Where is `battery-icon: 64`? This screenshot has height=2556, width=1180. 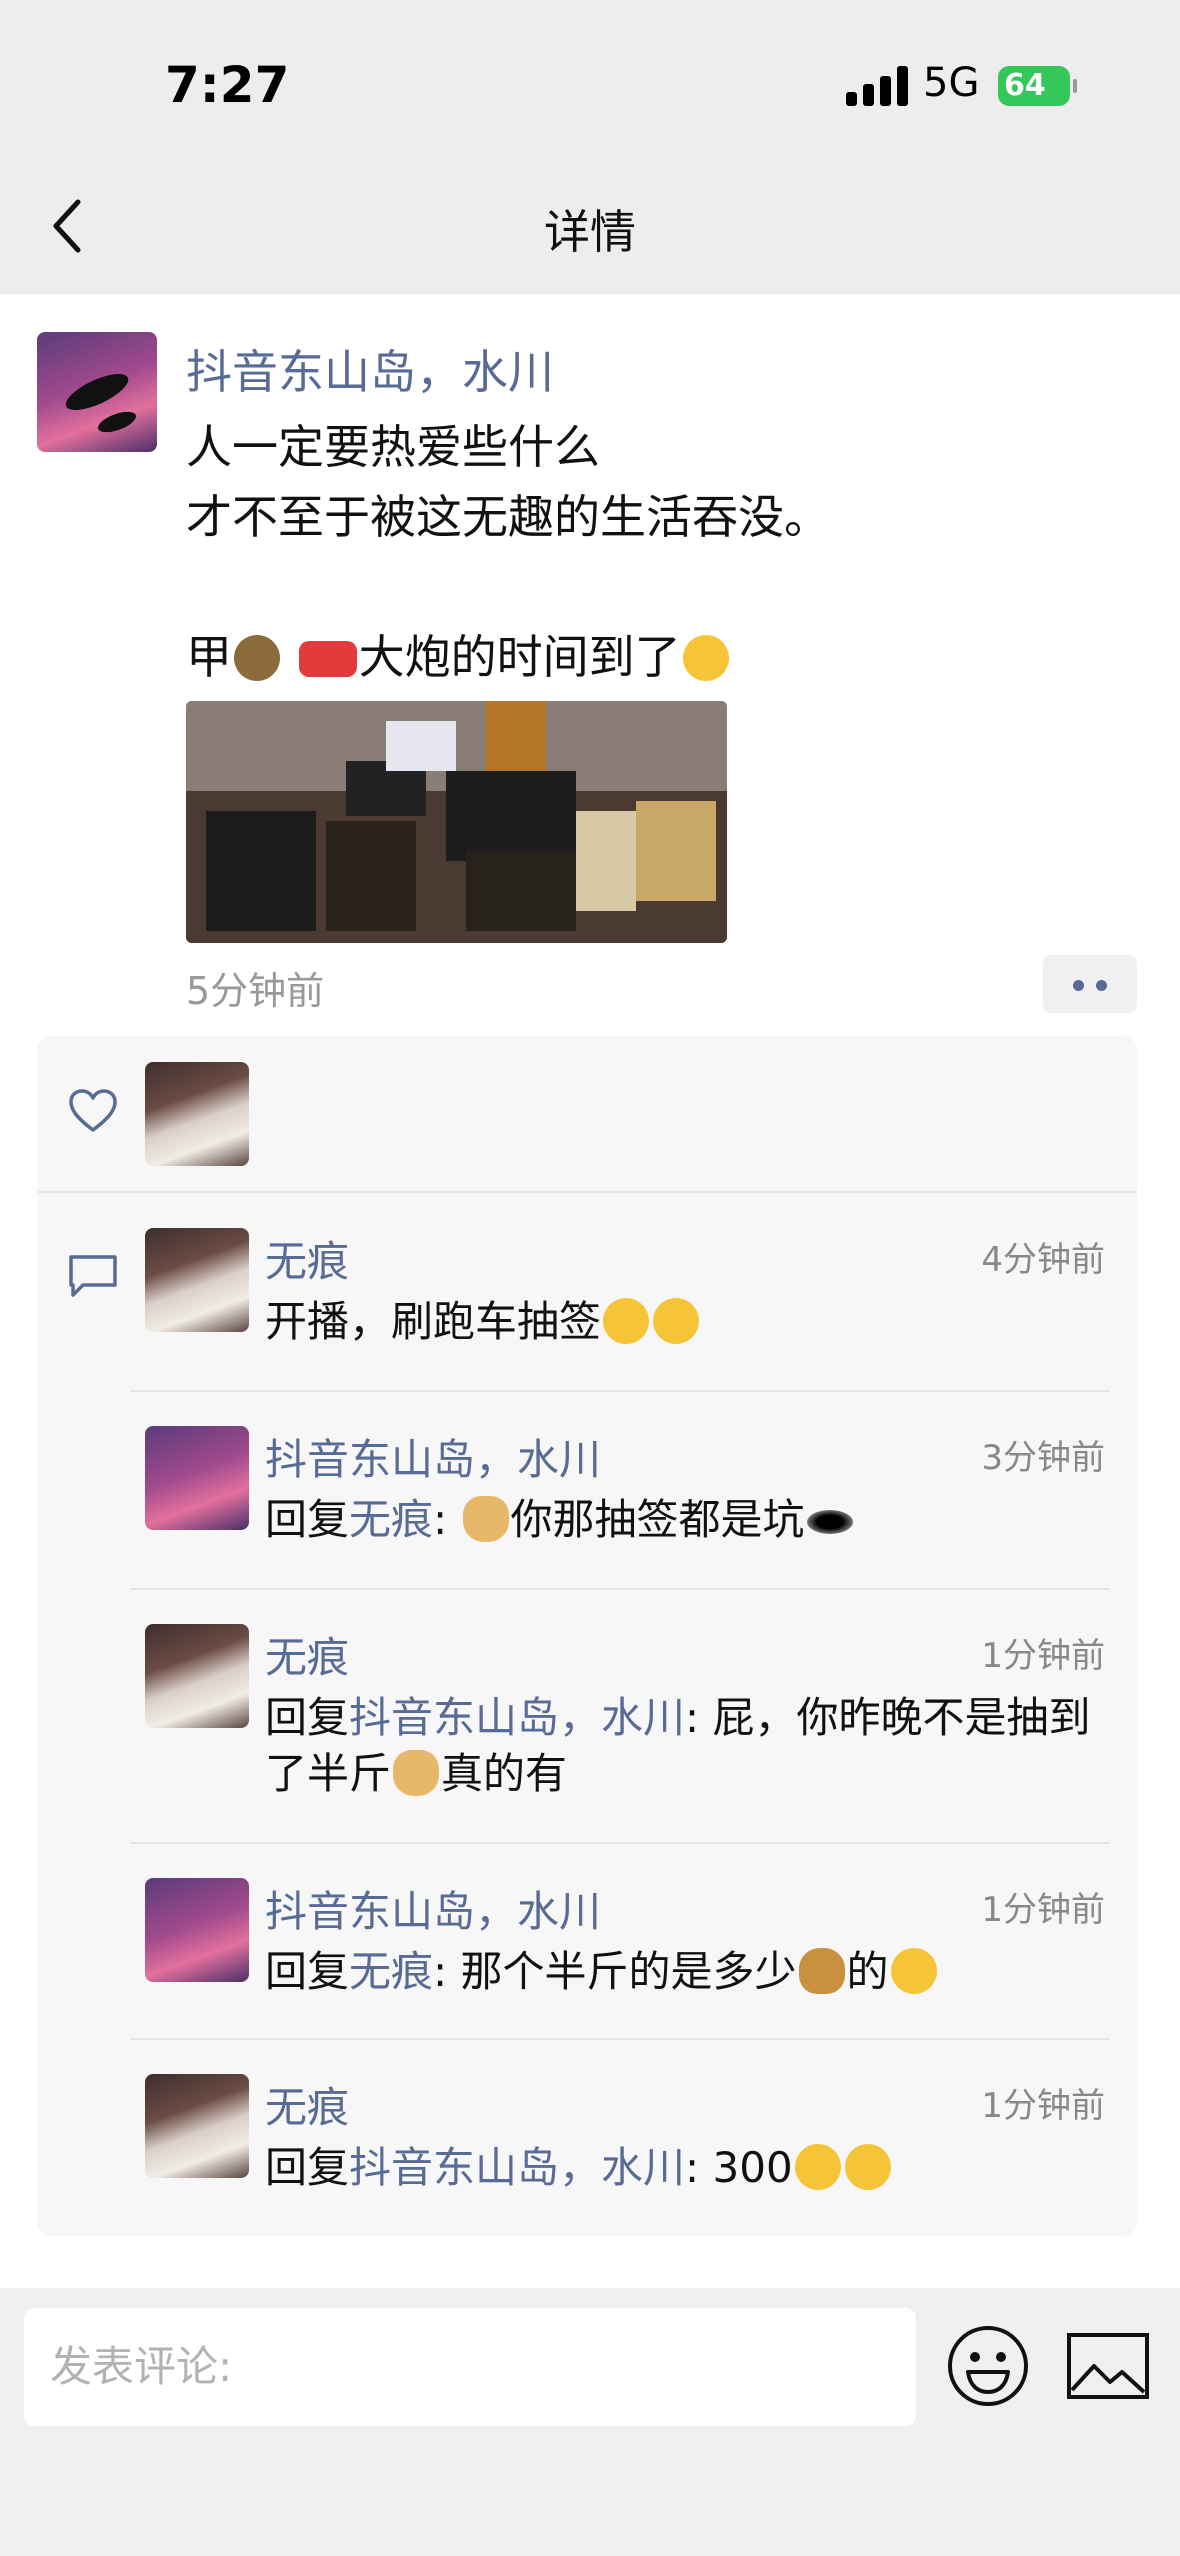
battery-icon: 64 is located at coordinates (1037, 86).